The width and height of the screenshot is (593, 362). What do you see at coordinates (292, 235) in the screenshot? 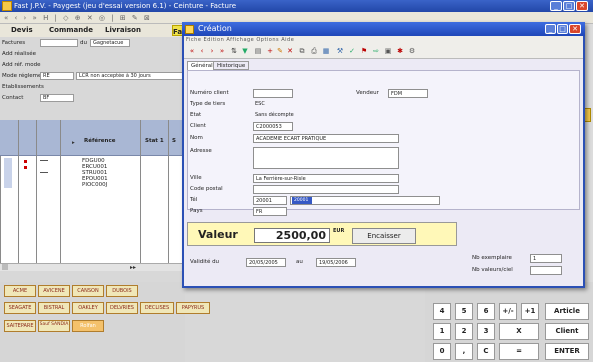
I see `valeur-amount: 2500,00` at bounding box center [292, 235].